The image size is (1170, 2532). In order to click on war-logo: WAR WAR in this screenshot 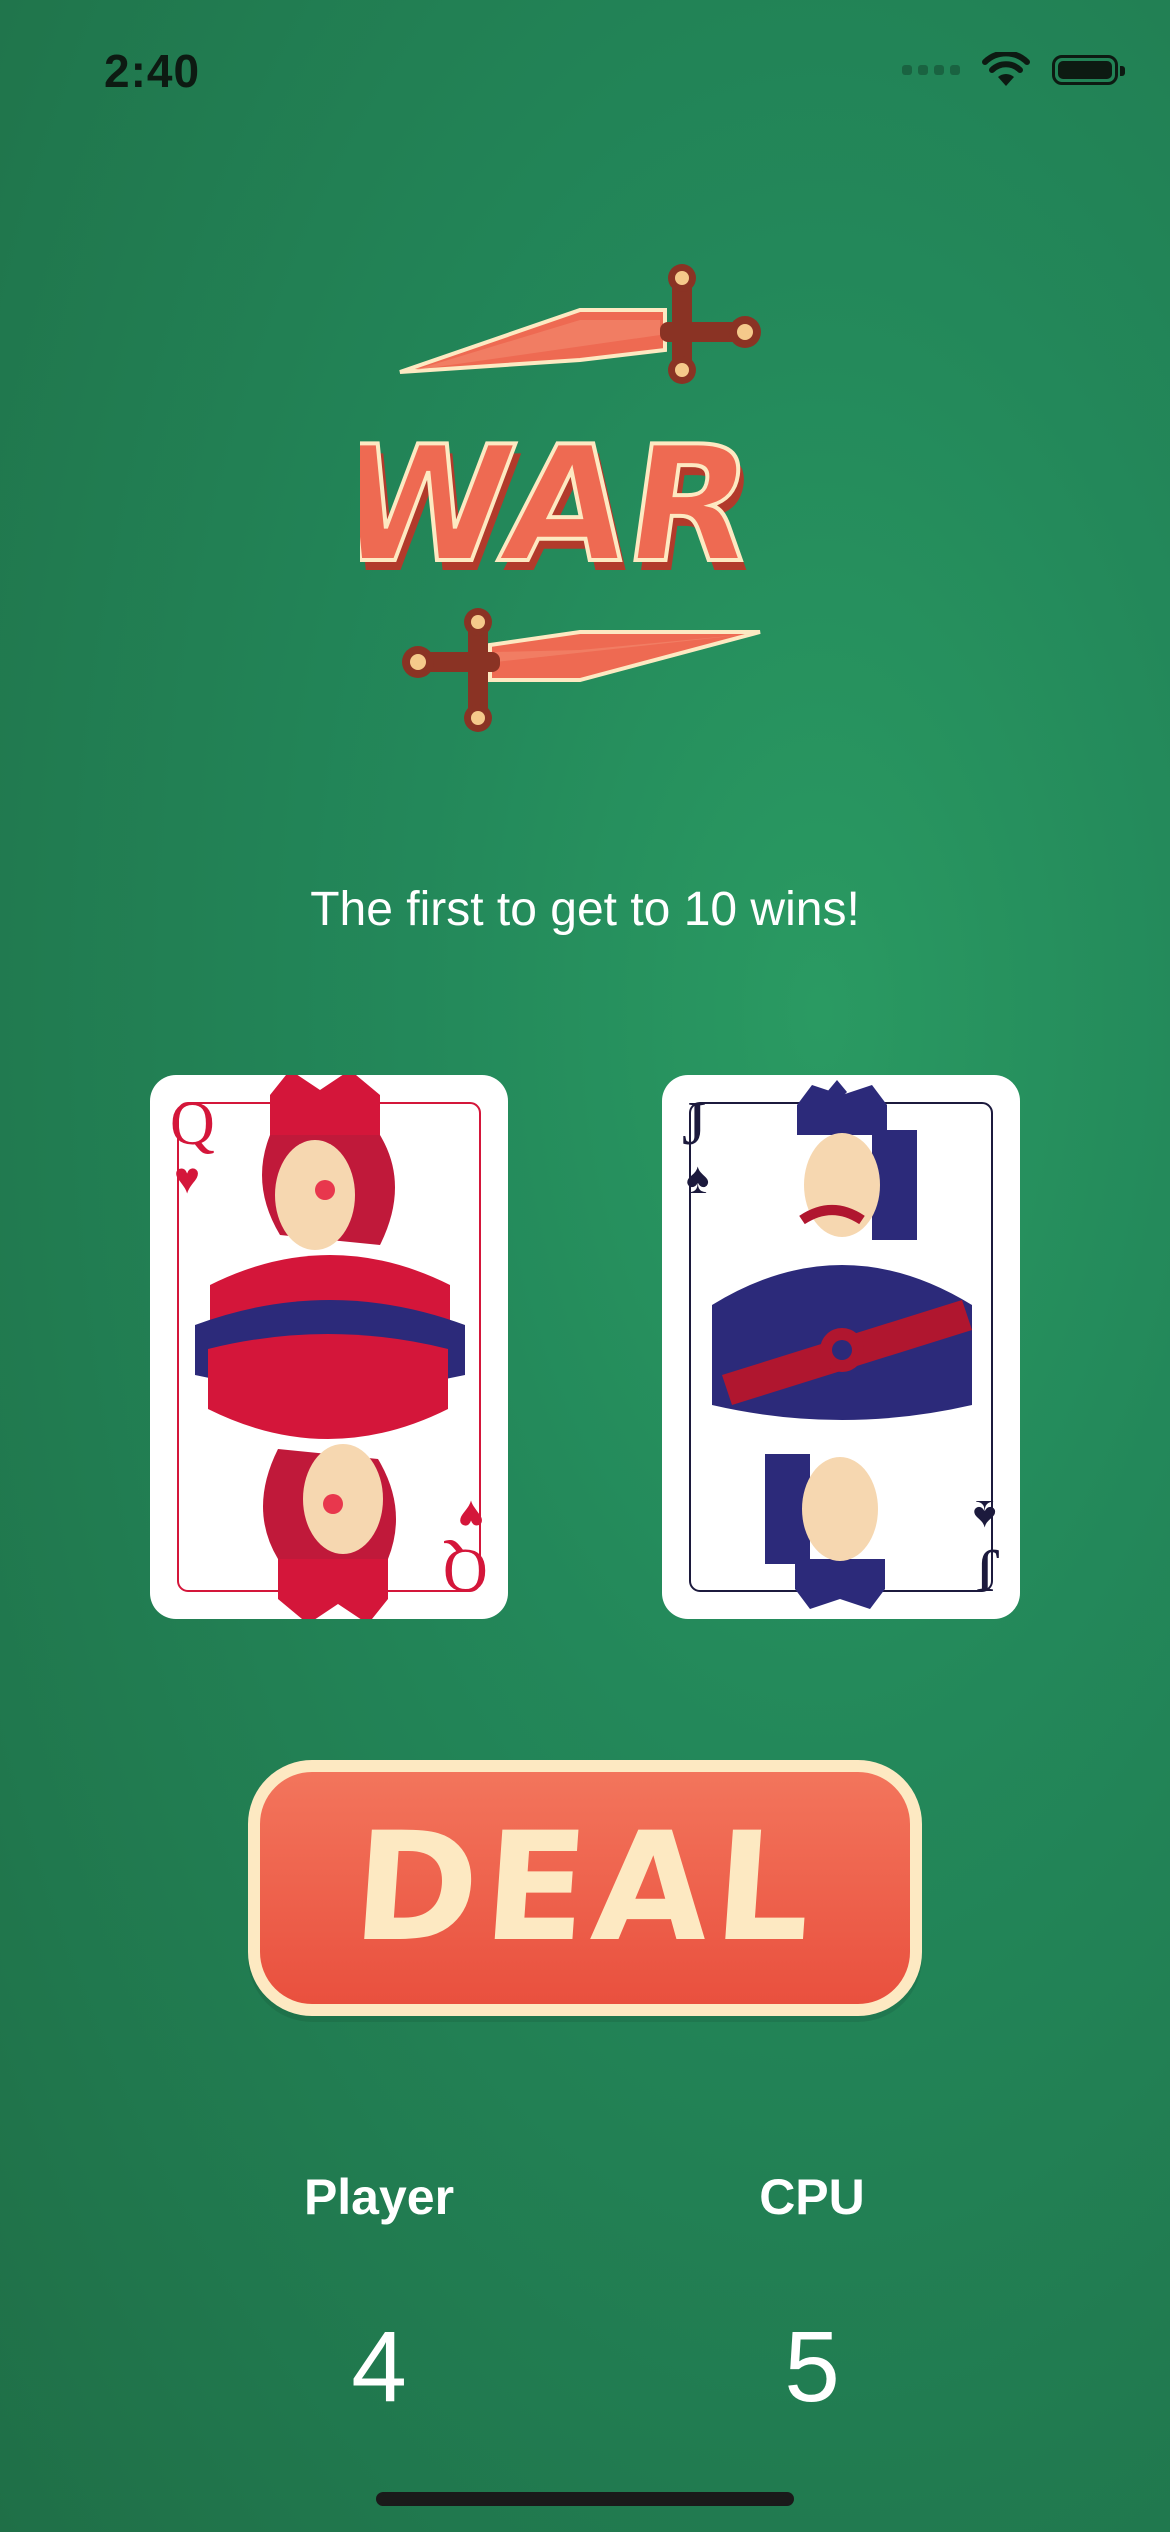, I will do `click(560, 500)`.